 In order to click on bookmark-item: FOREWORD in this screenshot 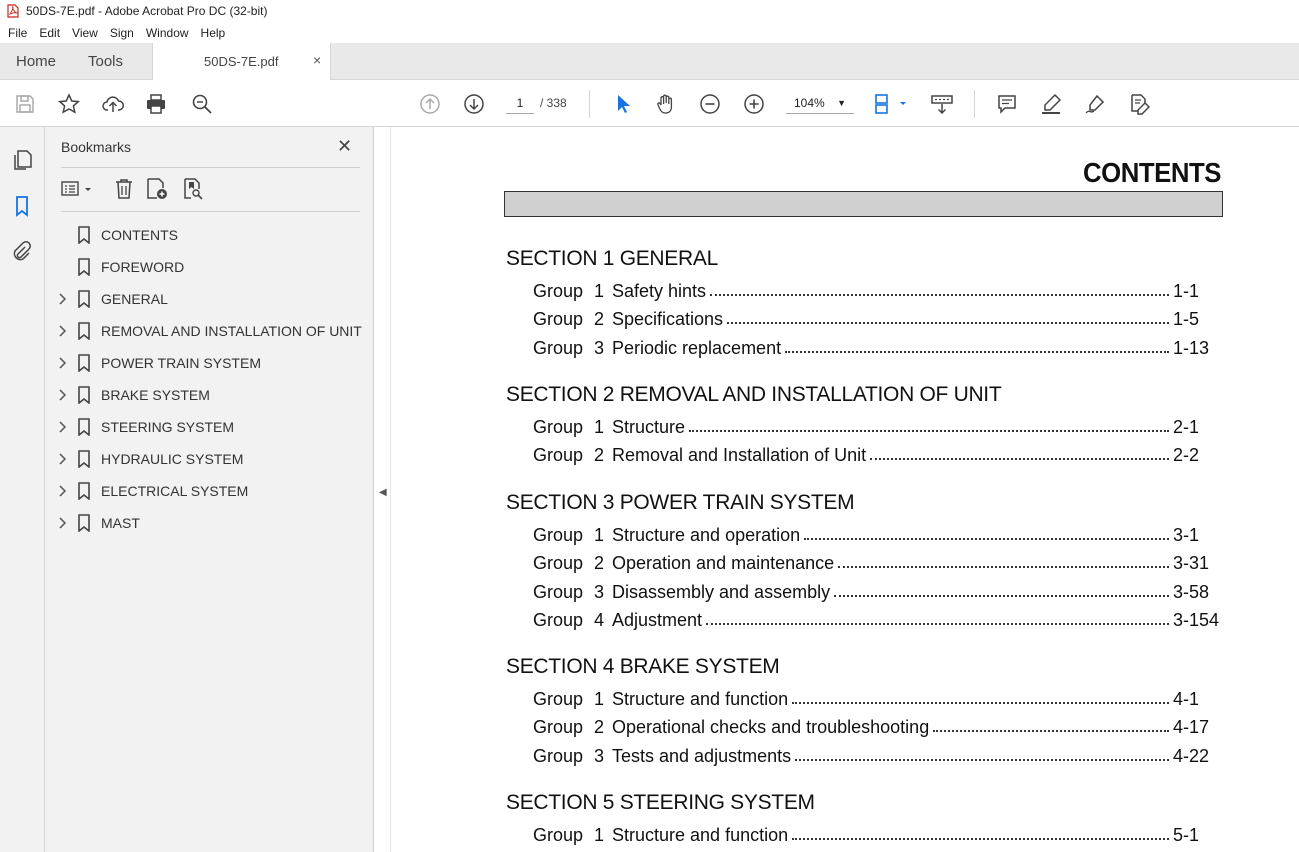, I will do `click(209, 267)`.